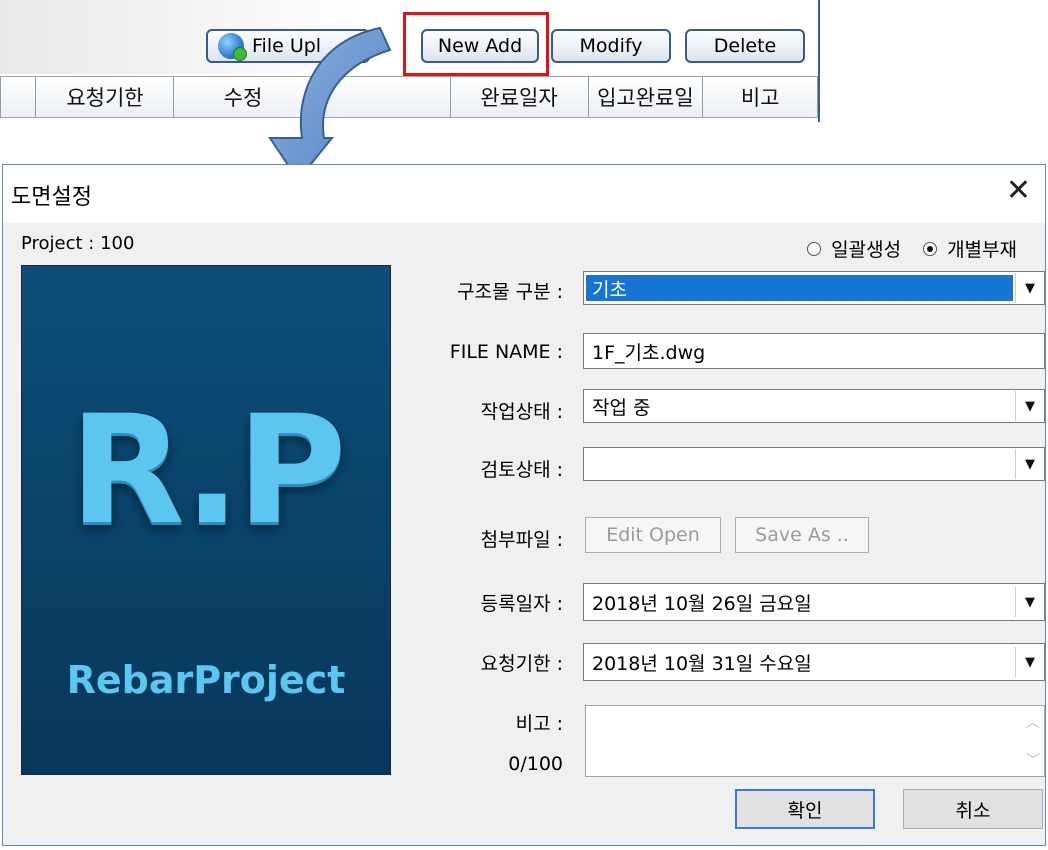  I want to click on radio-batch: 일괄생성, so click(854, 248).